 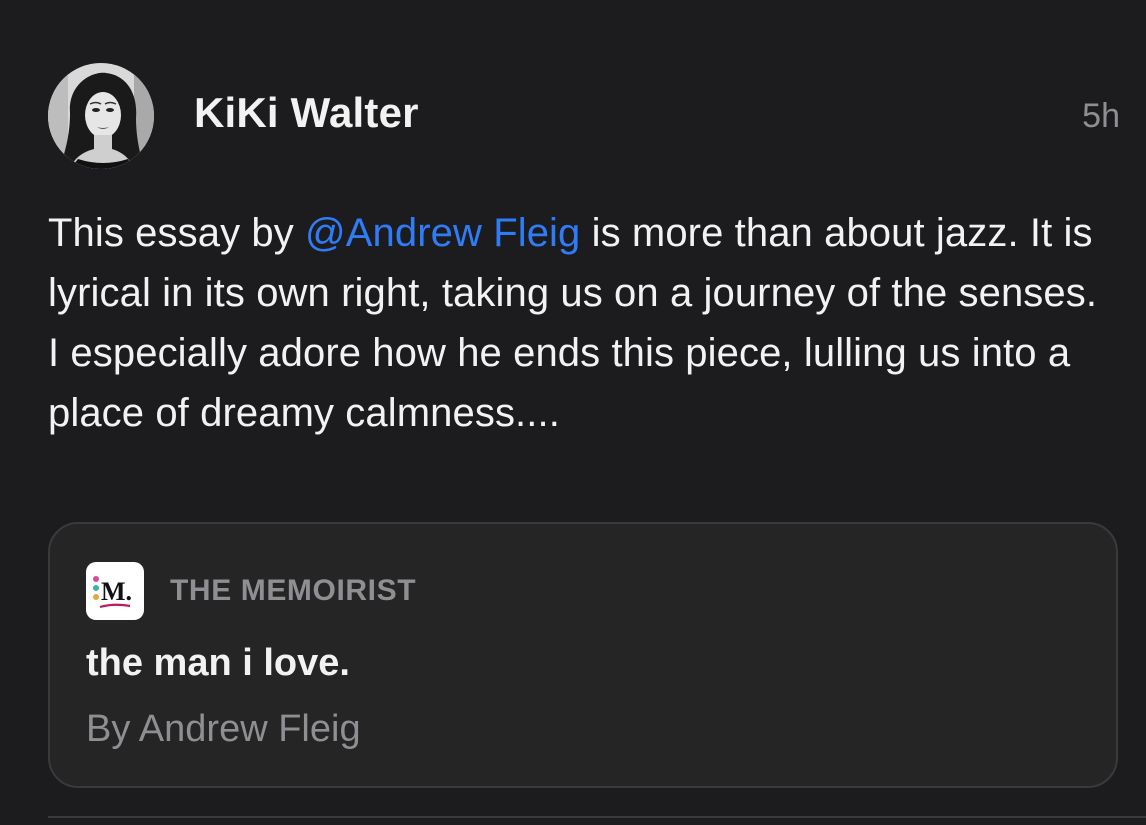 I want to click on publication-logo-text: M., so click(x=116, y=591).